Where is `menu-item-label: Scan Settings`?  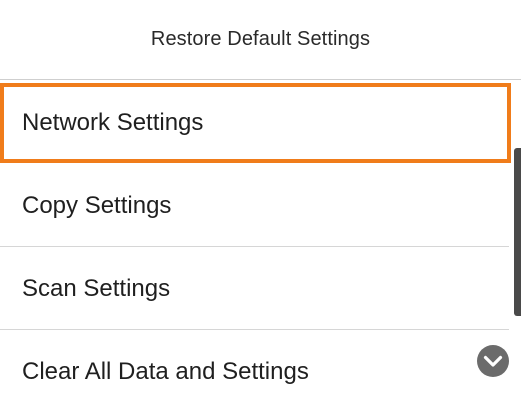 menu-item-label: Scan Settings is located at coordinates (96, 288).